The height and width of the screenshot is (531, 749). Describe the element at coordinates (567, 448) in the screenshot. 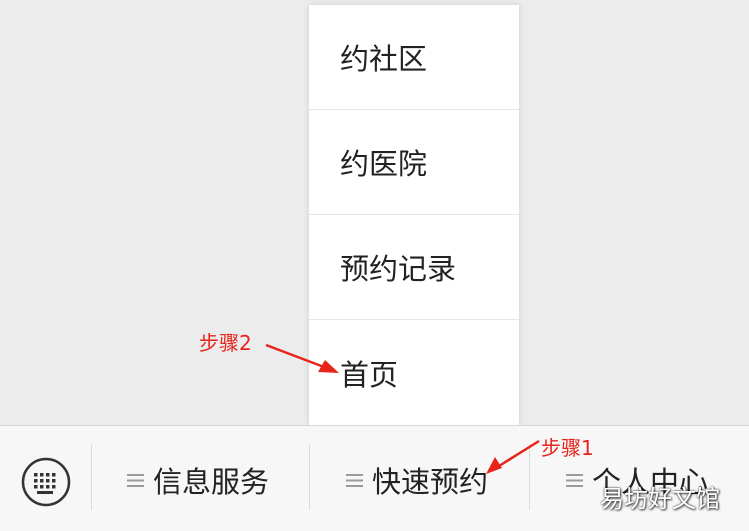

I see `step-1-annotation: 步骤1` at that location.